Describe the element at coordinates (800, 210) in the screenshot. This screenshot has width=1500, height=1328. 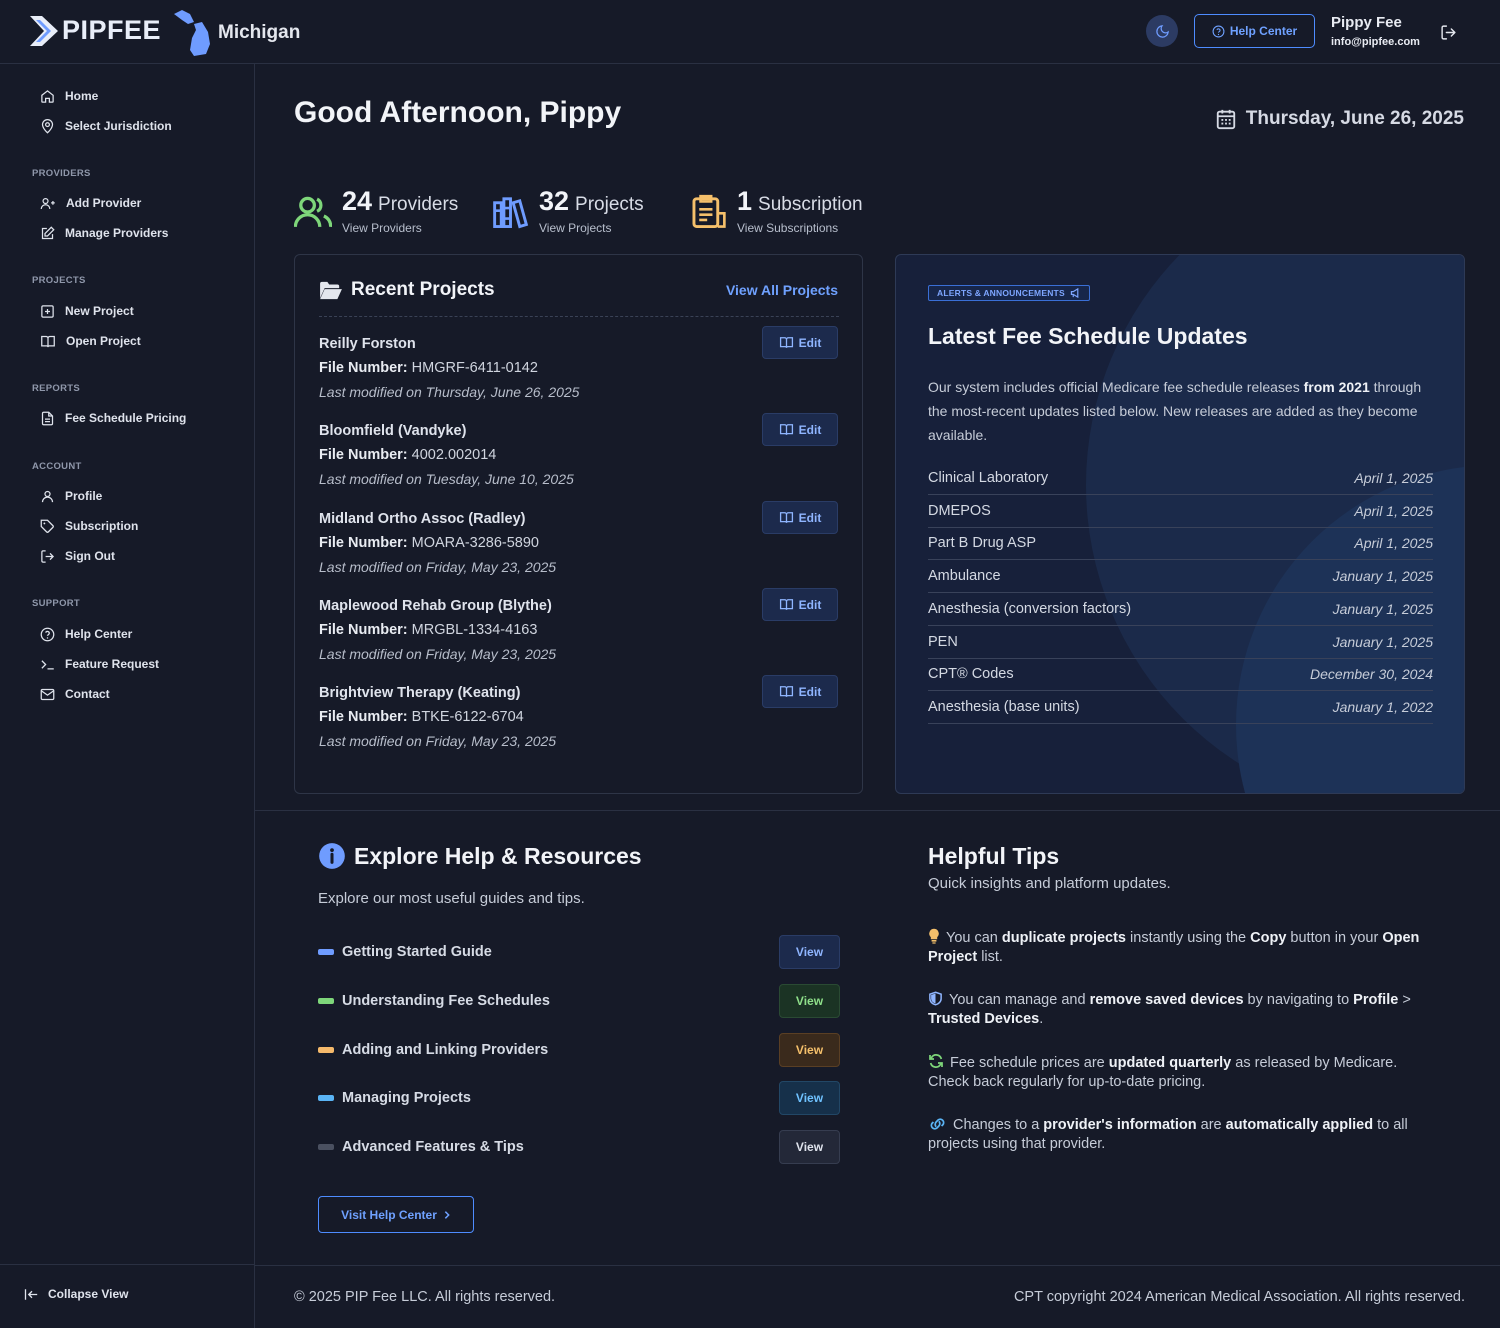
I see `stat-subscription-text: 1 Subscription View Subscriptions` at that location.